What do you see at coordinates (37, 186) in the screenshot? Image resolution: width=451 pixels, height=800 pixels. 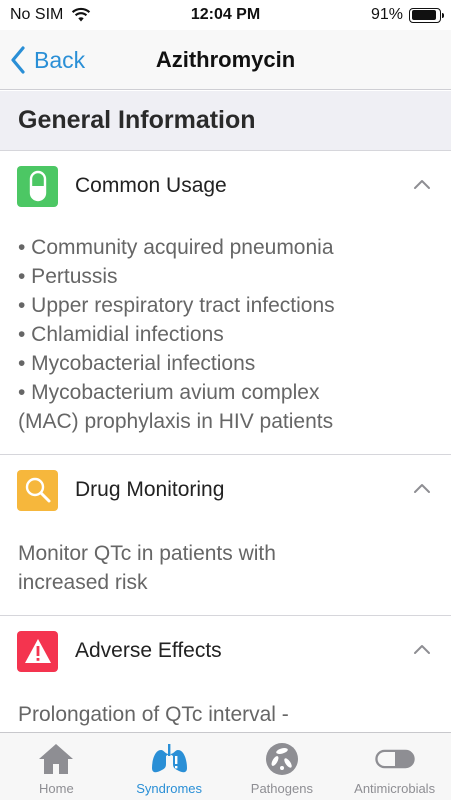 I see `pill-icon` at bounding box center [37, 186].